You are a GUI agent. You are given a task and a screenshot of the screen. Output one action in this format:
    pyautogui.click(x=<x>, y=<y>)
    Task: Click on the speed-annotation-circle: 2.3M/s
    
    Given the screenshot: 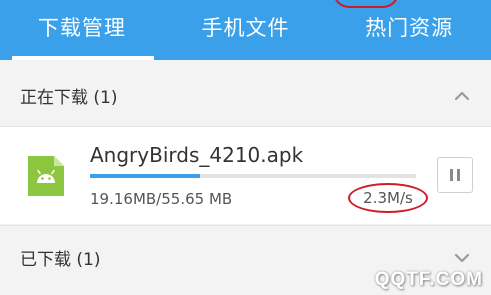 What is the action you would take?
    pyautogui.click(x=388, y=198)
    